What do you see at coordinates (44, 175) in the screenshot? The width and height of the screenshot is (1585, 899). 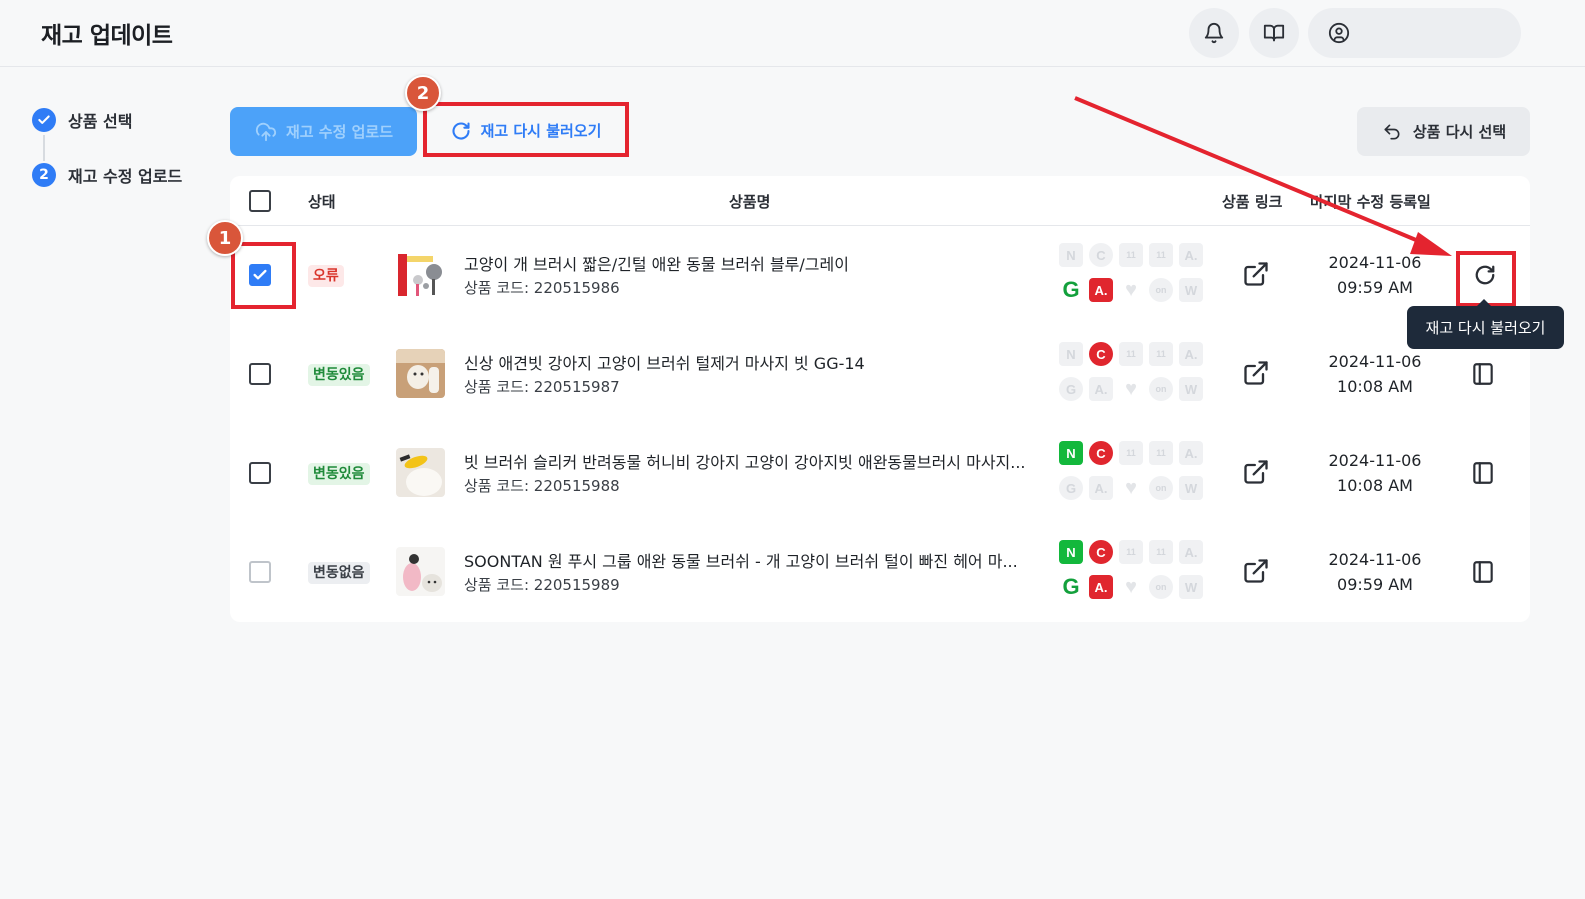 I see `step-number: 2` at bounding box center [44, 175].